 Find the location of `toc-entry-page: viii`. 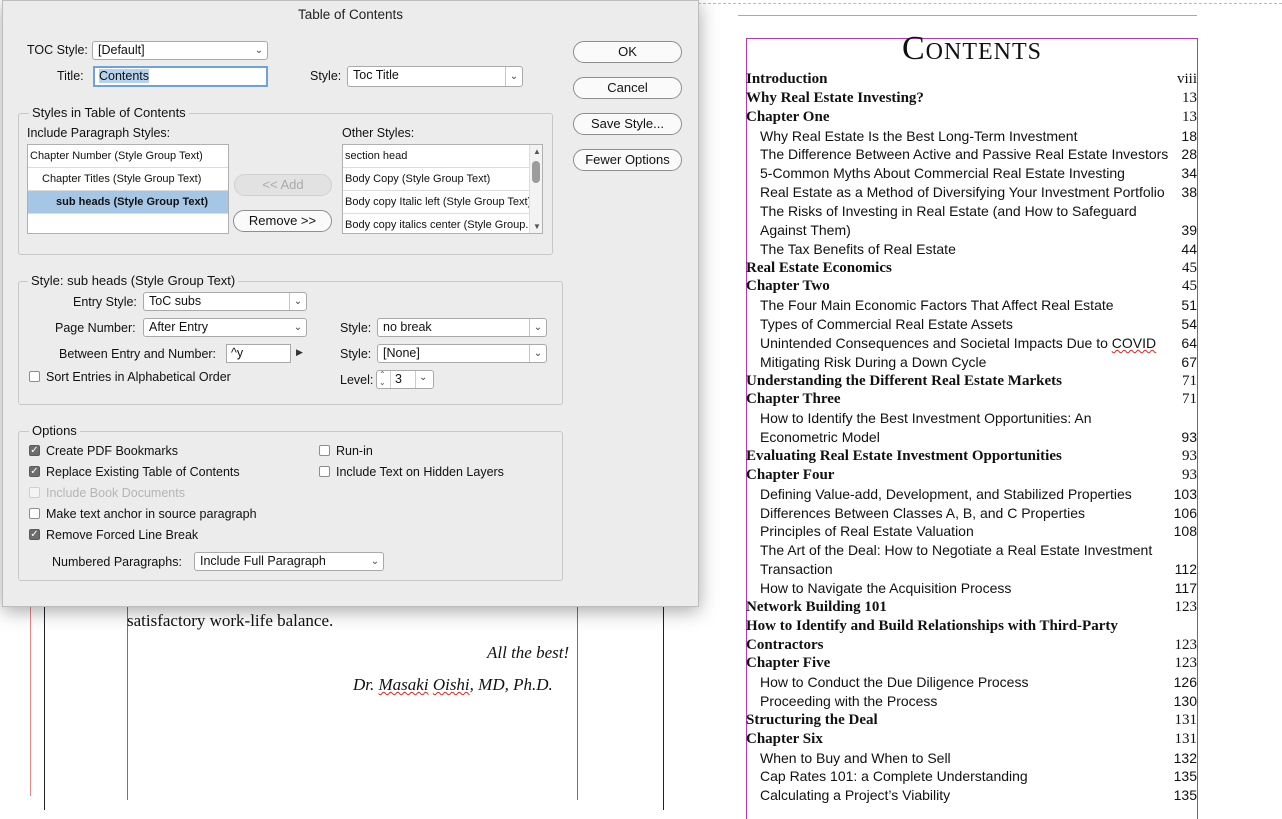

toc-entry-page: viii is located at coordinates (1186, 79).